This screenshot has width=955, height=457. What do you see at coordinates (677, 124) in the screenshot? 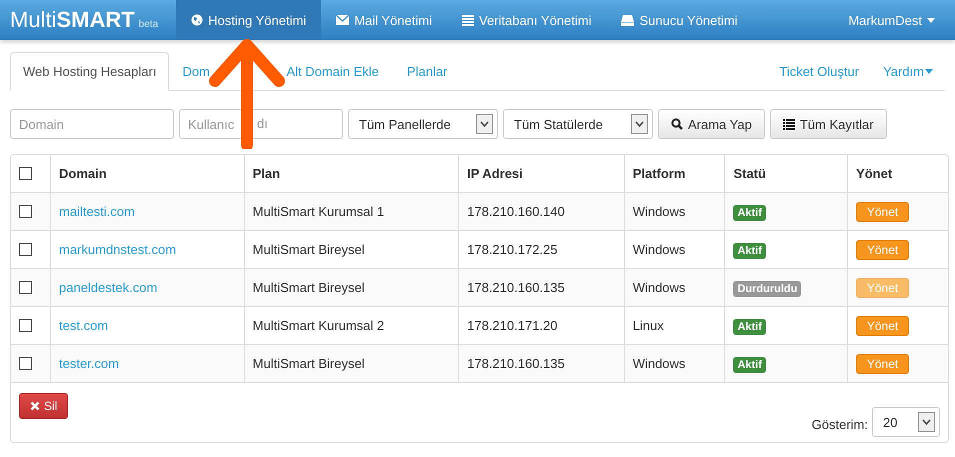
I see `search-icon` at bounding box center [677, 124].